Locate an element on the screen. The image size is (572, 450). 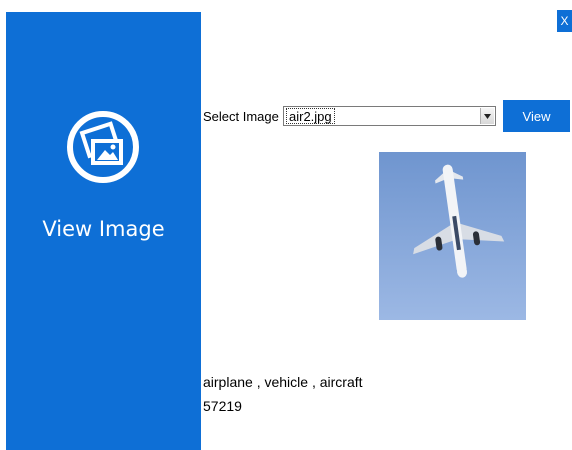
app-title: View Image is located at coordinates (103, 229).